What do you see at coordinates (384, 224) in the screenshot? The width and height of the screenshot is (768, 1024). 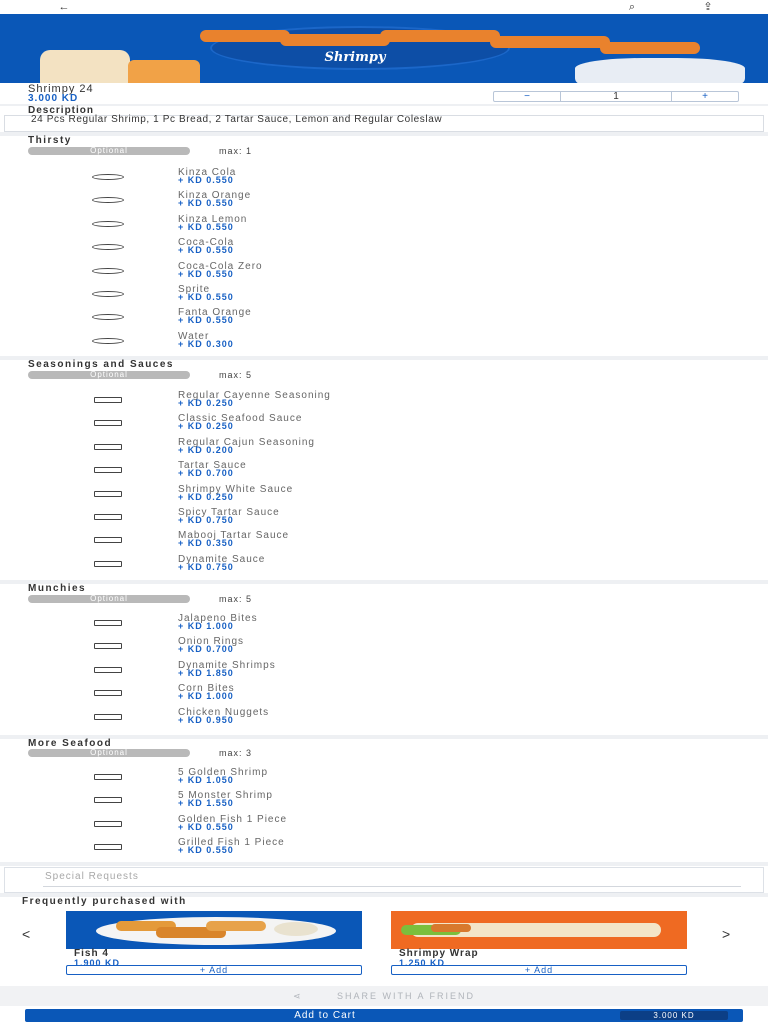 I see `option-row: Kinza Lemon + KD 0.550` at bounding box center [384, 224].